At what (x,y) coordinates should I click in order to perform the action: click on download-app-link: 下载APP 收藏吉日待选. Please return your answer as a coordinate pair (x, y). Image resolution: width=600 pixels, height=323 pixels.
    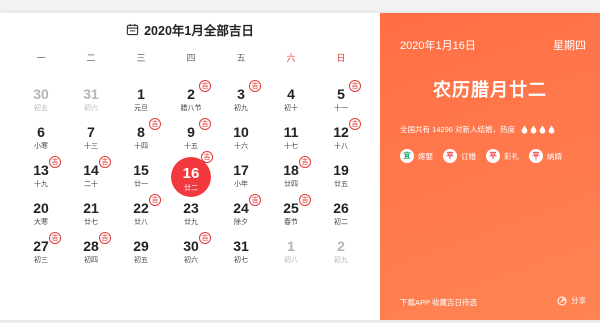
    Looking at the image, I should click on (438, 302).